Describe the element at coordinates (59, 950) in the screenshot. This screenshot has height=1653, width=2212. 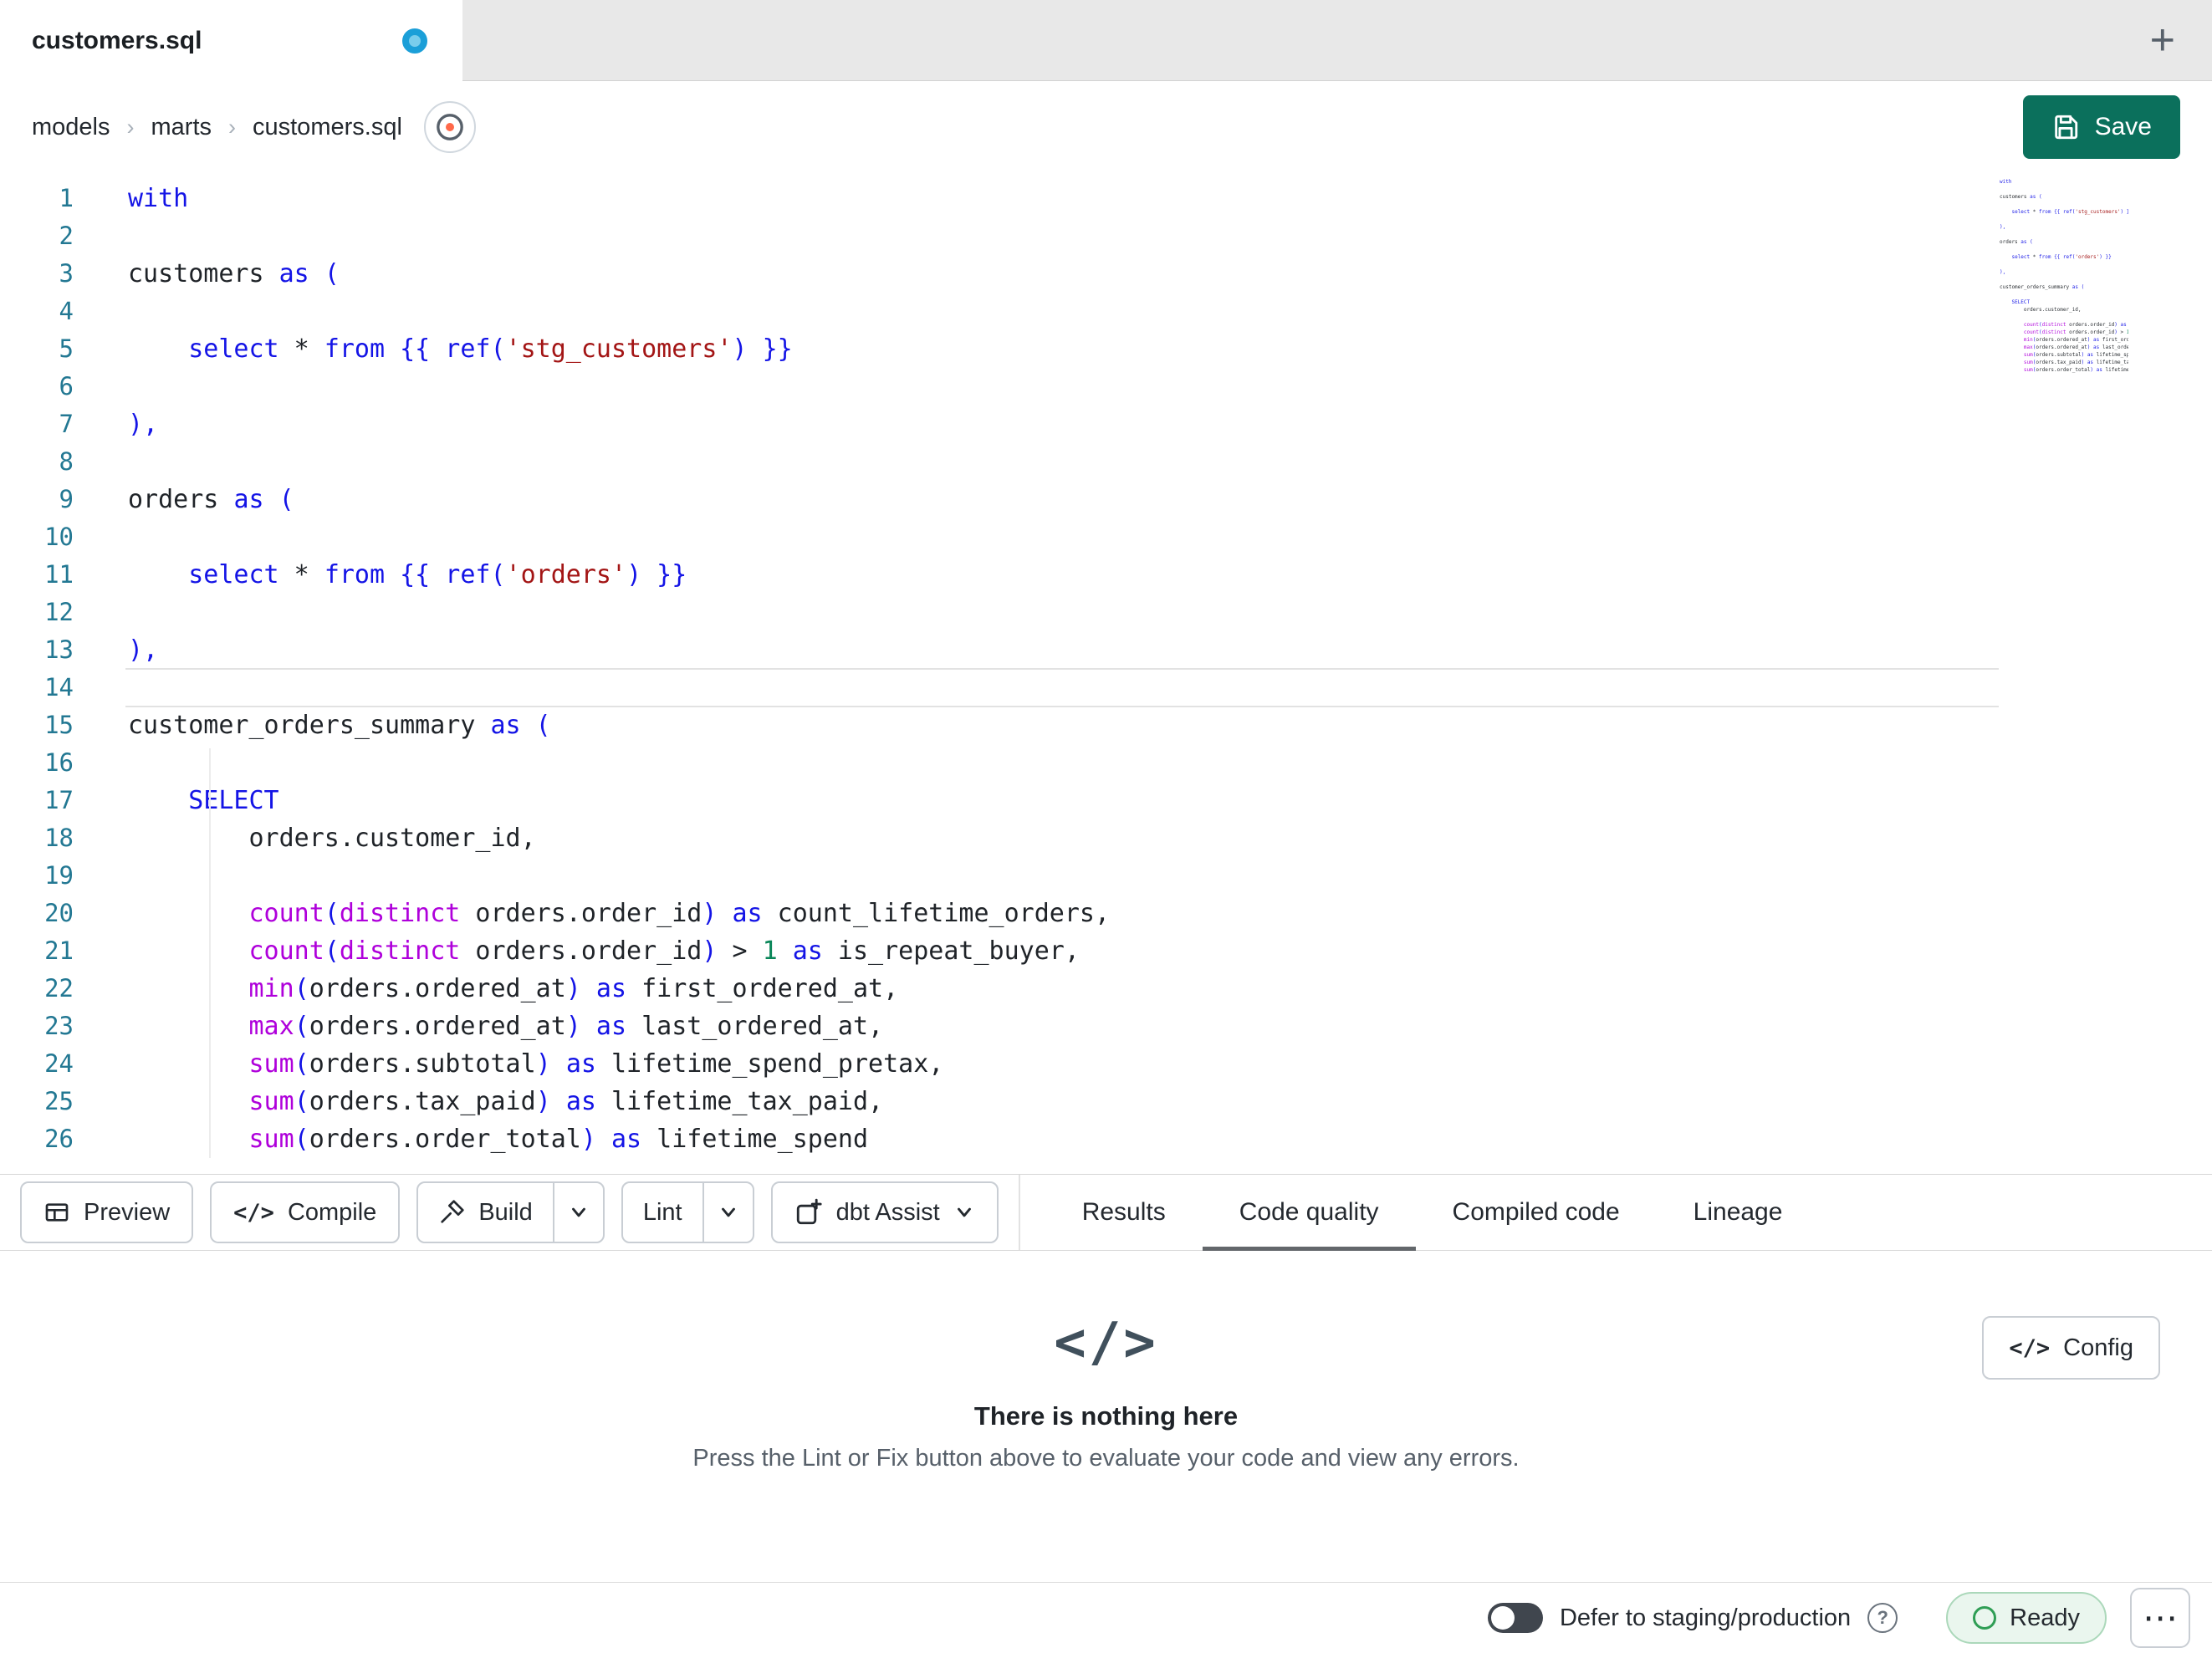
I see `line-number: 21` at that location.